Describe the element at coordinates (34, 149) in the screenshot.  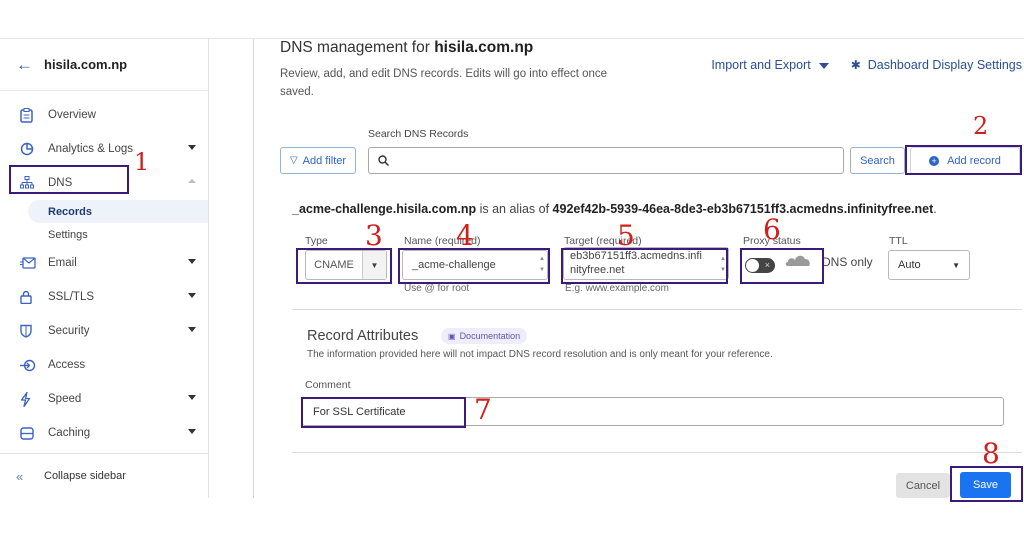
I see `pie-chart-icon` at that location.